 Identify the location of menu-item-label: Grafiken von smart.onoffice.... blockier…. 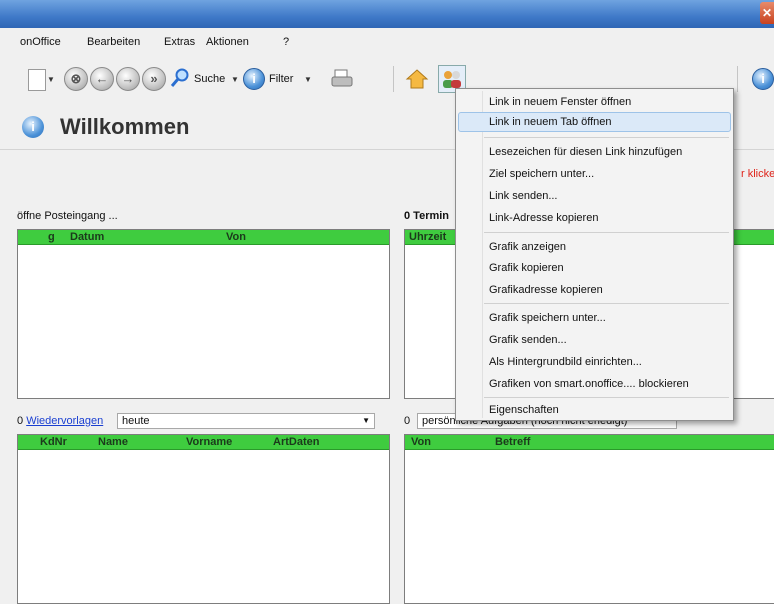
(589, 384).